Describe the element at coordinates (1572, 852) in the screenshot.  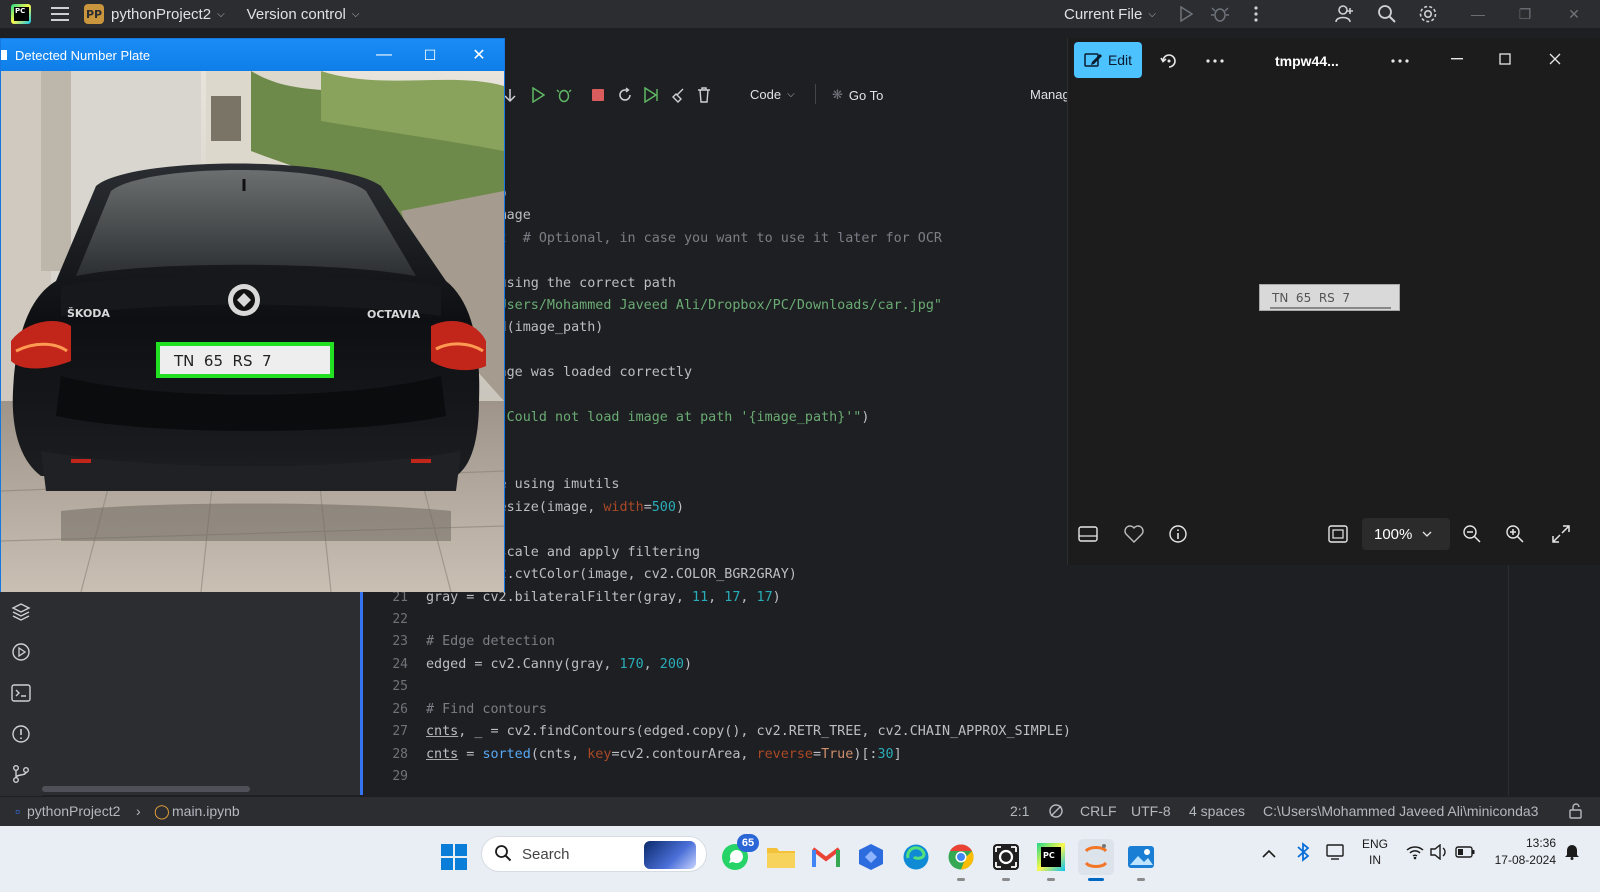
I see `notification-bell-icon` at that location.